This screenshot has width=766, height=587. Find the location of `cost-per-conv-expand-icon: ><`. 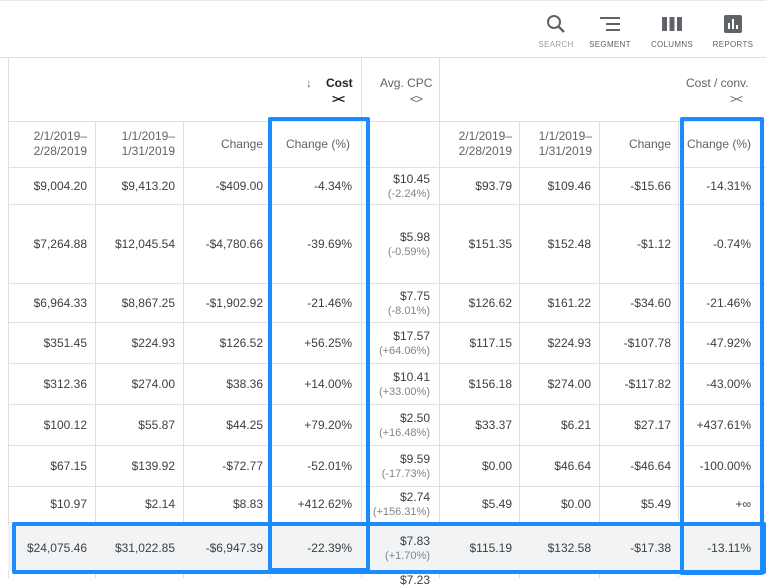

cost-per-conv-expand-icon: >< is located at coordinates (736, 99).